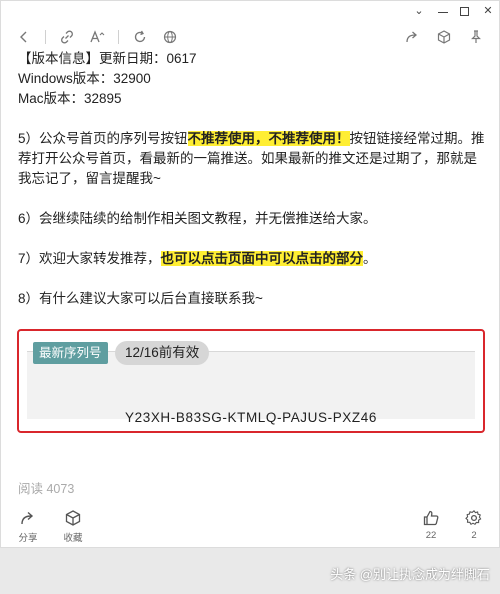 The image size is (500, 594). What do you see at coordinates (84, 78) in the screenshot?
I see `windows-version: Windows版本：32900` at bounding box center [84, 78].